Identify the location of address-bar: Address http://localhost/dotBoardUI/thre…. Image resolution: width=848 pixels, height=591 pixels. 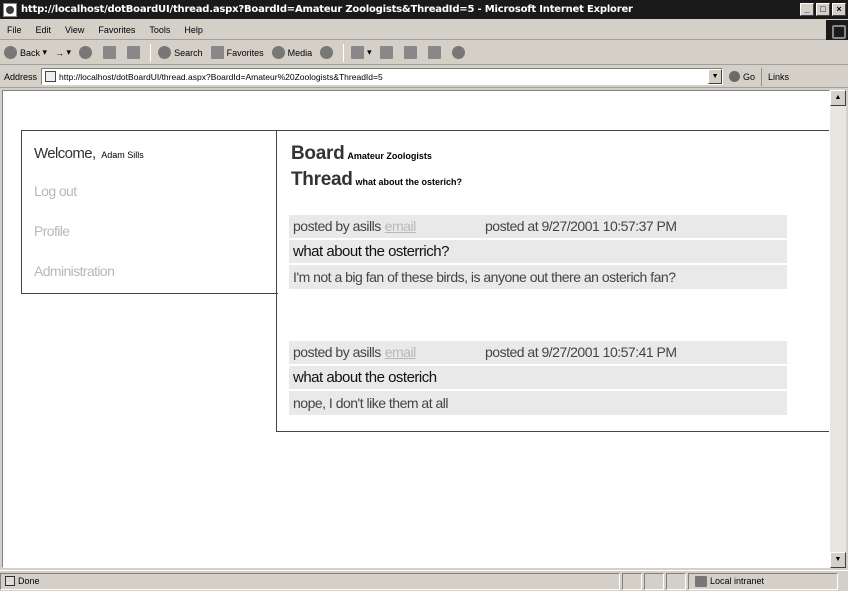
(424, 77).